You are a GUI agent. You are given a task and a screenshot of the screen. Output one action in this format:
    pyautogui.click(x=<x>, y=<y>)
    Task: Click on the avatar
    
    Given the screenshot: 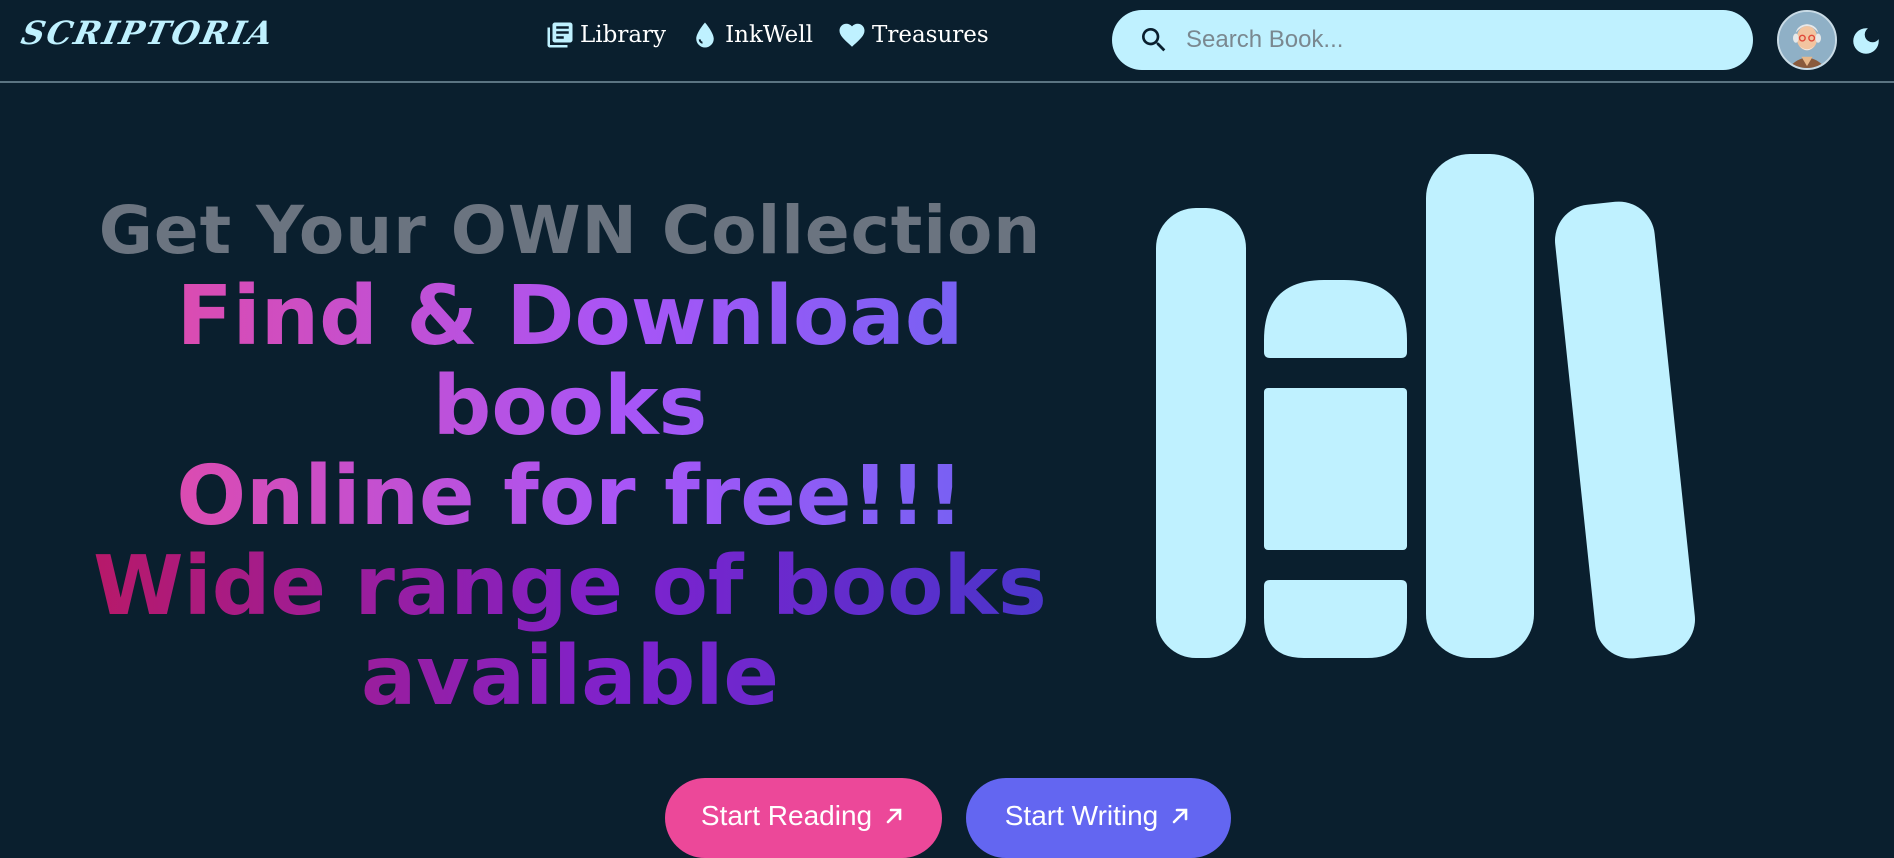 What is the action you would take?
    pyautogui.click(x=1807, y=40)
    